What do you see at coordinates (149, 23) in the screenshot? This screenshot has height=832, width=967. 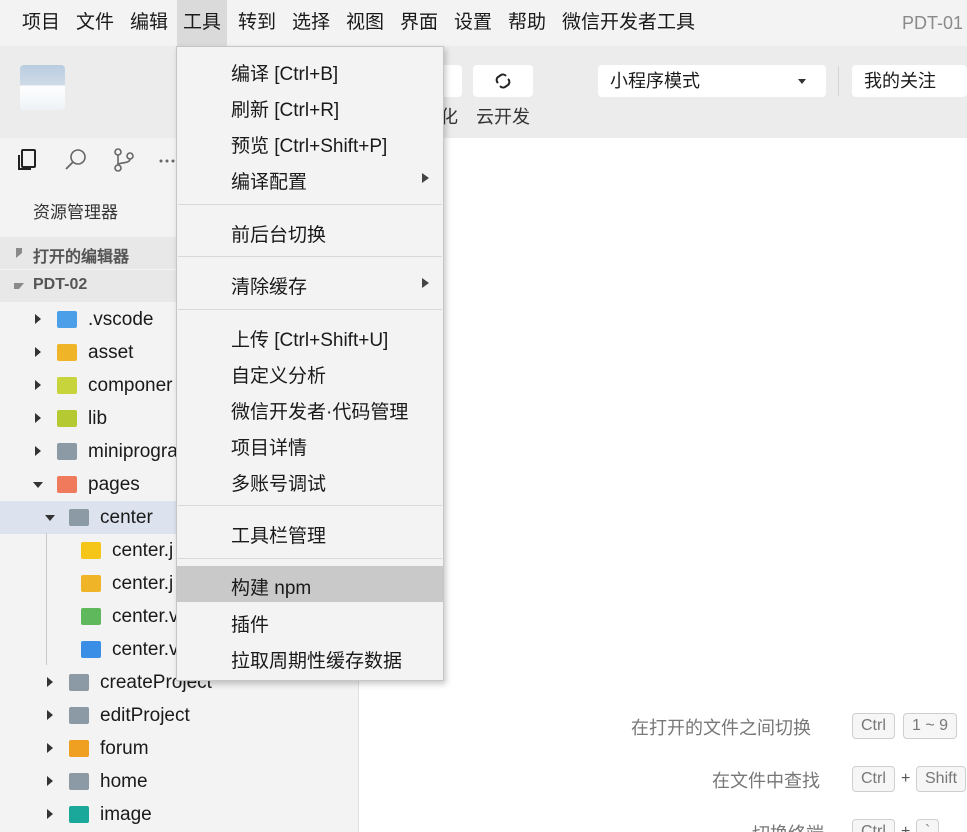 I see `menu-edit: 编辑` at bounding box center [149, 23].